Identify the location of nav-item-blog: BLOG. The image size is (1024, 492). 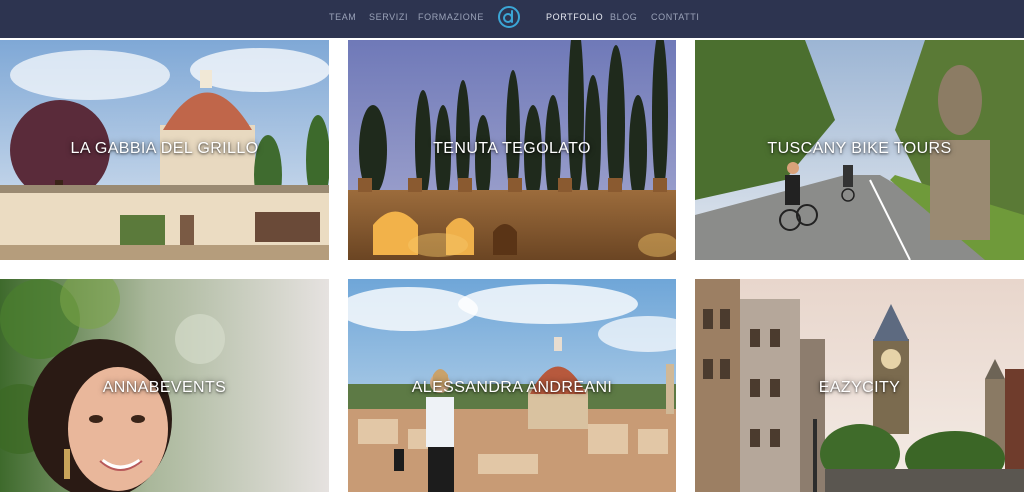
(623, 17).